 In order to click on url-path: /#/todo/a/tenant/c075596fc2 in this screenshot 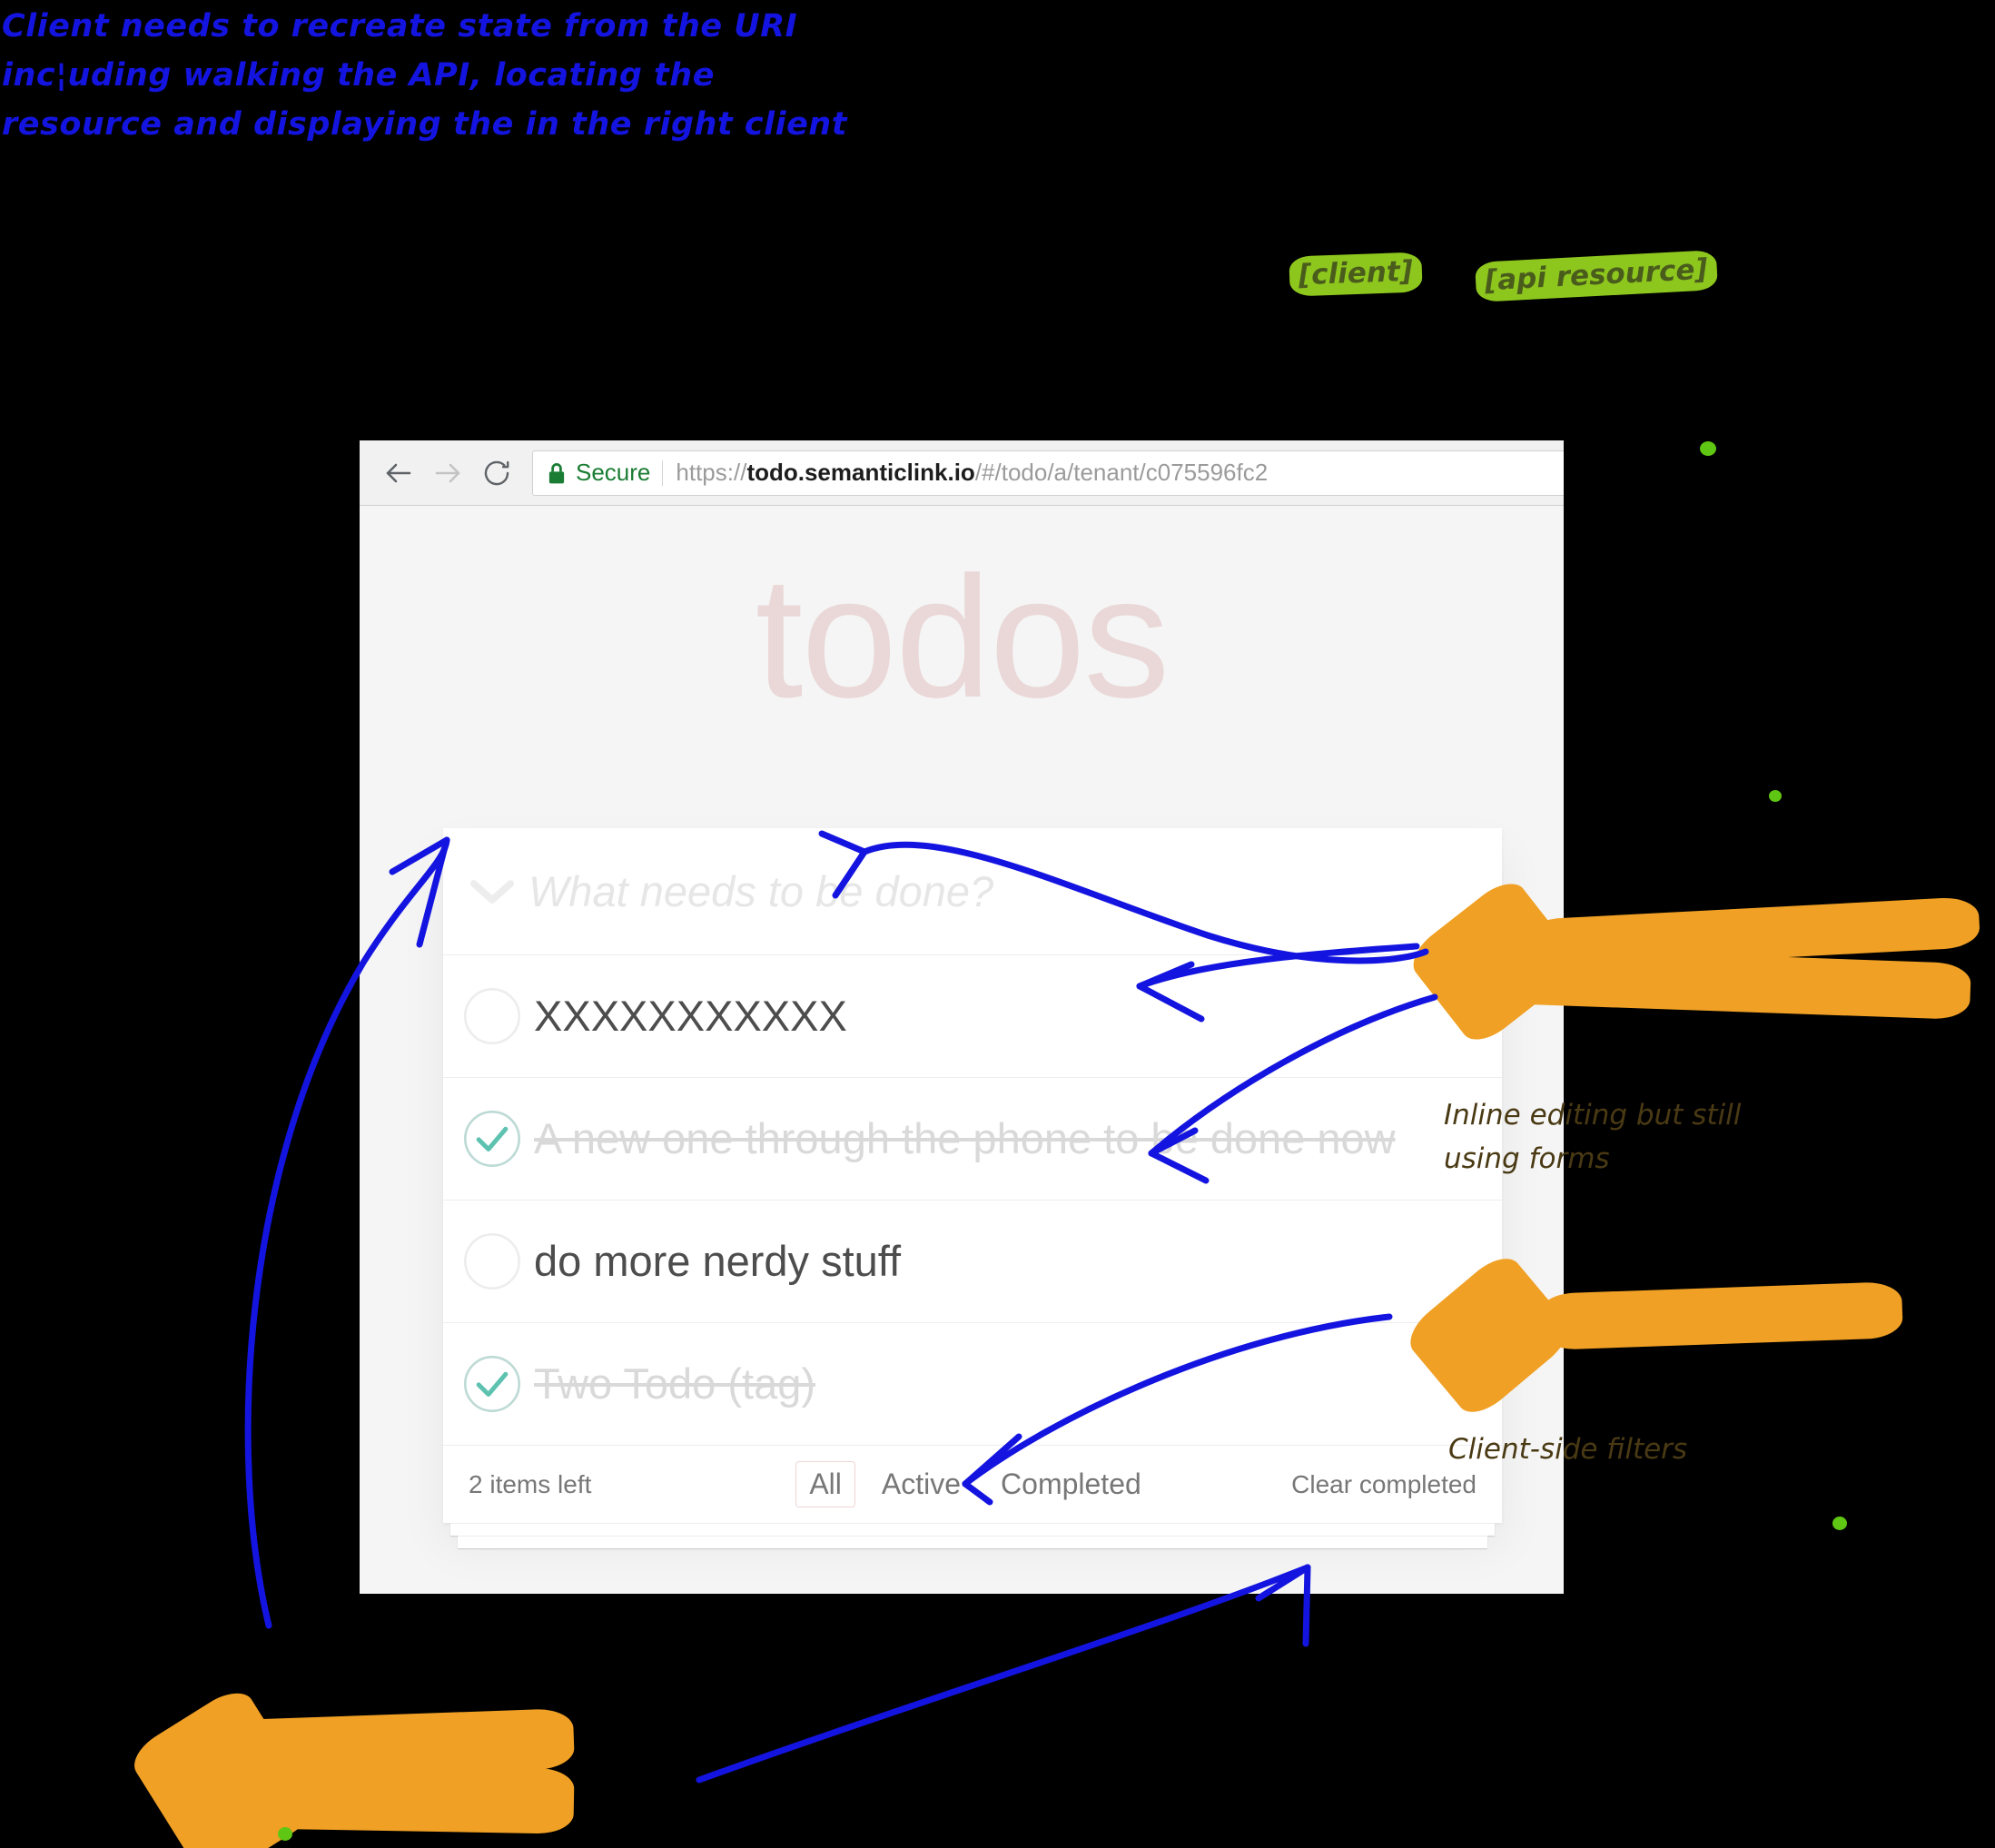, I will do `click(1121, 472)`.